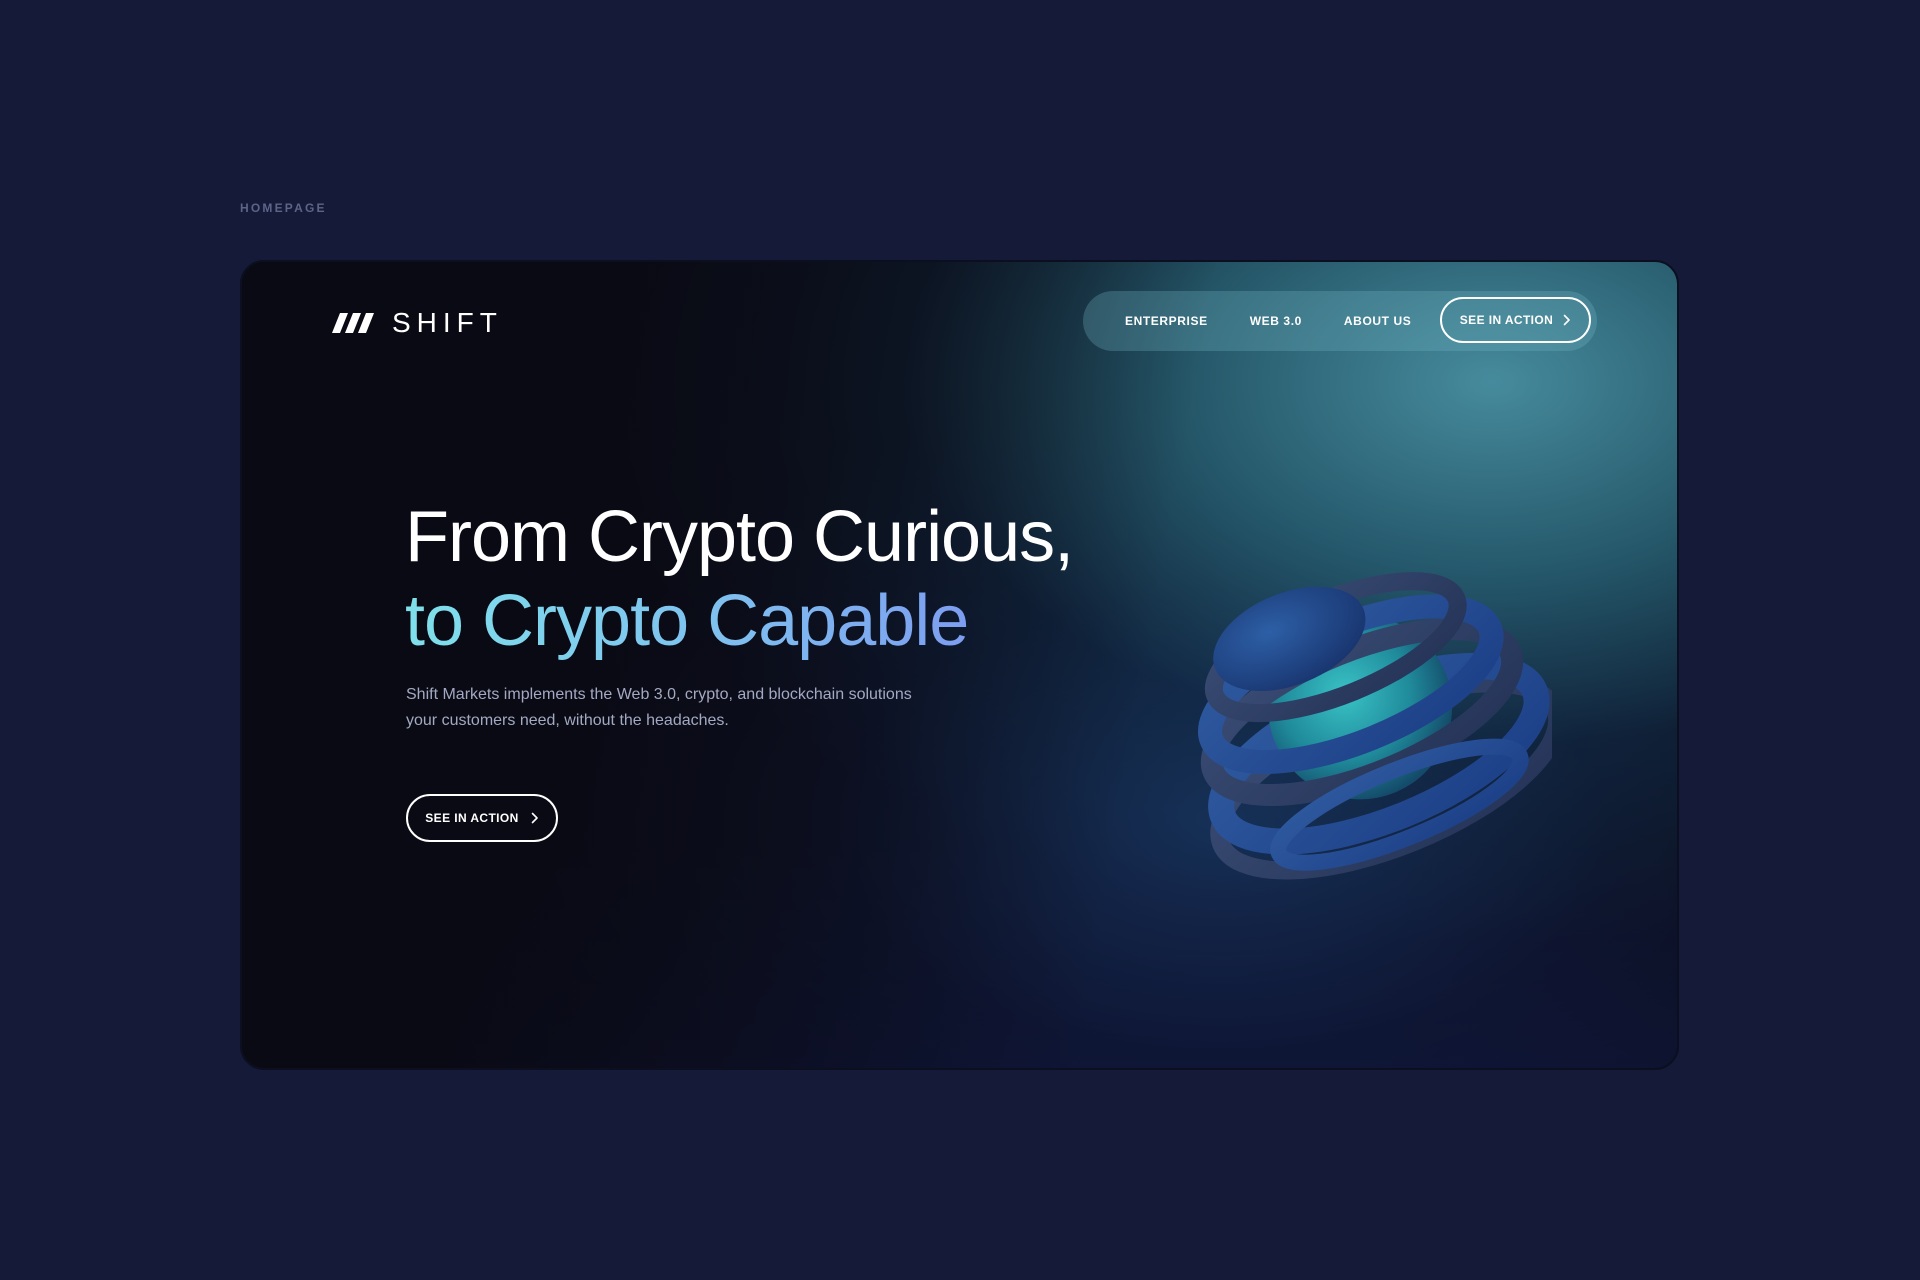 Image resolution: width=1920 pixels, height=1280 pixels. I want to click on brand-name: SHIFT, so click(447, 322).